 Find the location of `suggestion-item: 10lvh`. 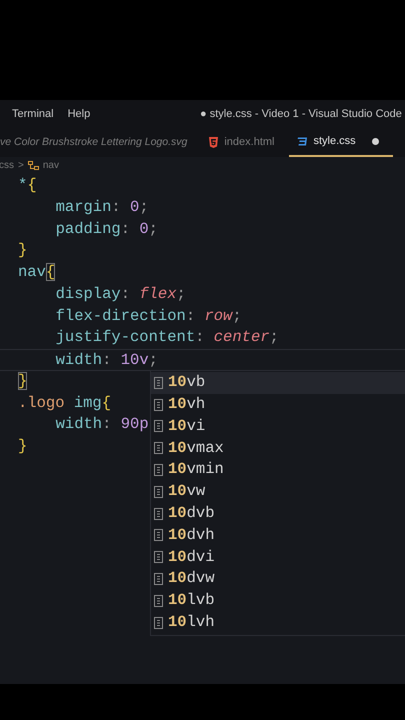

suggestion-item: 10lvh is located at coordinates (278, 623).